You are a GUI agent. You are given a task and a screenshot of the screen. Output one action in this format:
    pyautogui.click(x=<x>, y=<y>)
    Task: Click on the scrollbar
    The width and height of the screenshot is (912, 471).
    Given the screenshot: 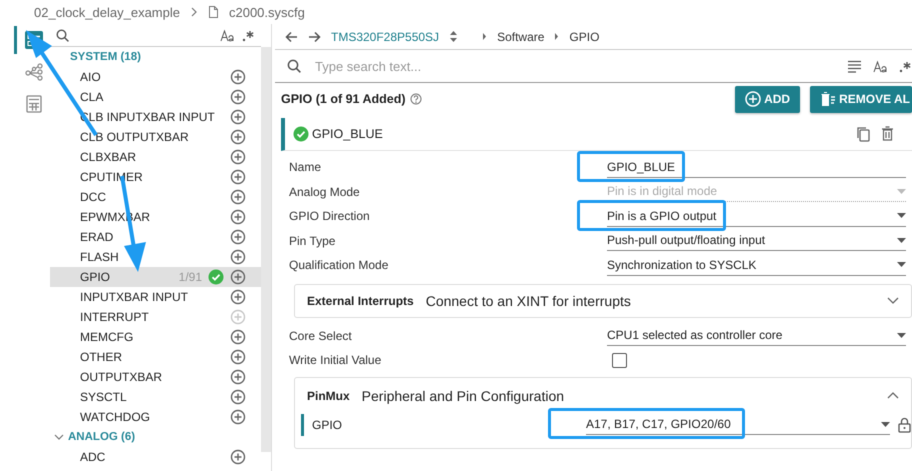 What is the action you would take?
    pyautogui.click(x=266, y=249)
    